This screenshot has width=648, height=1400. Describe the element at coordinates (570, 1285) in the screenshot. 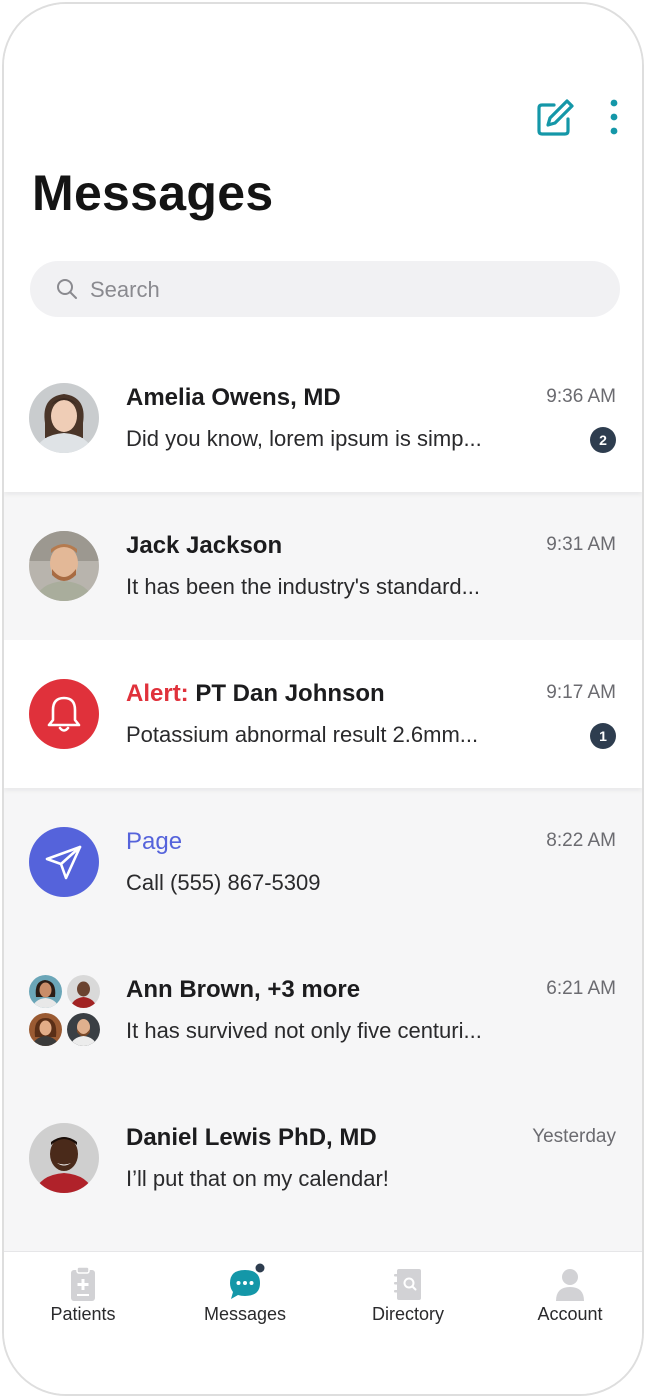

I see `person-icon` at that location.